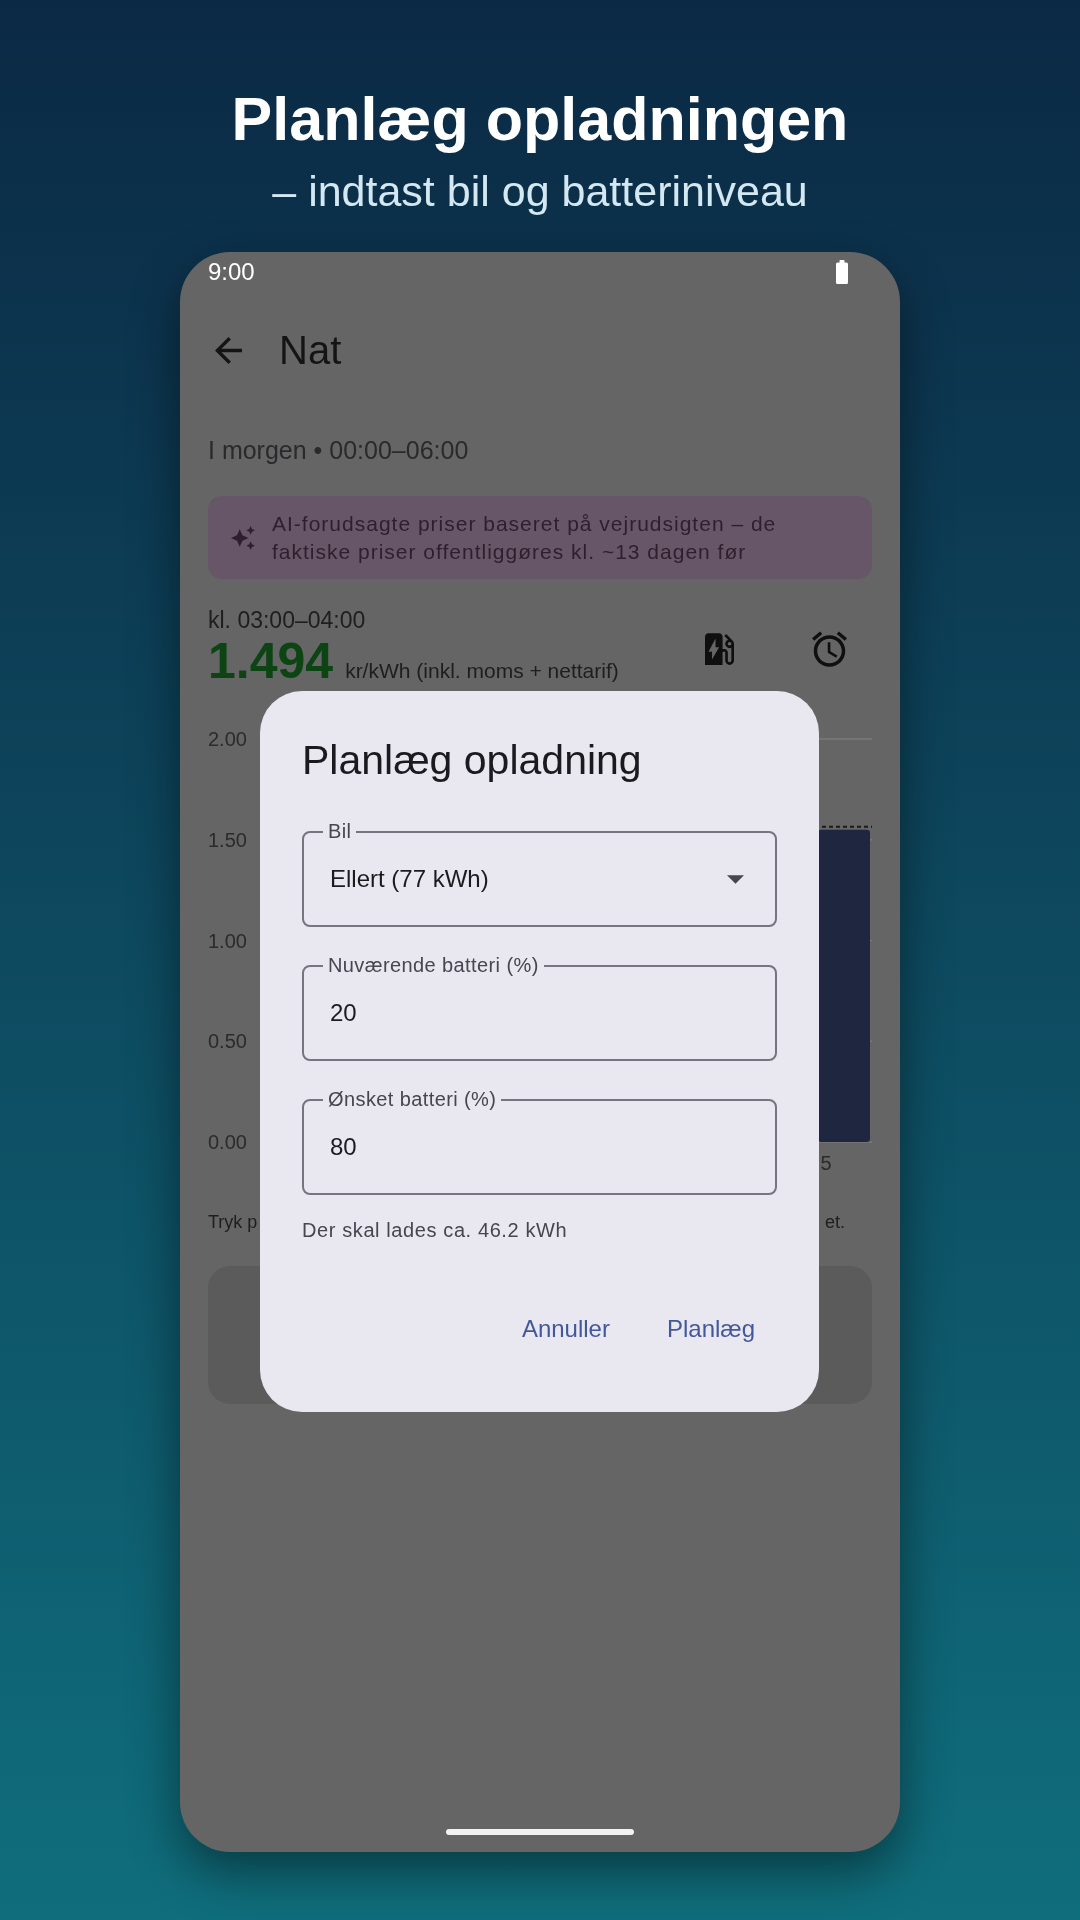 Image resolution: width=1080 pixels, height=1920 pixels. Describe the element at coordinates (842, 272) in the screenshot. I see `battery-icon` at that location.